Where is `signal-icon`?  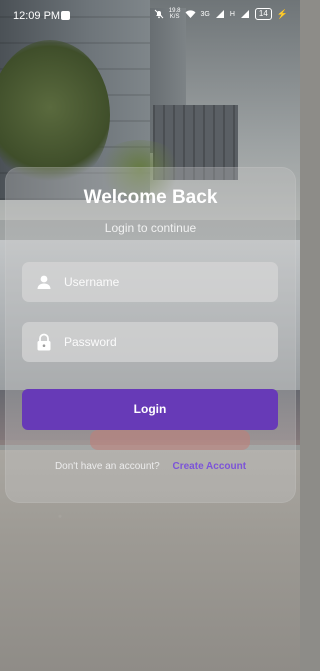
signal-icon is located at coordinates (220, 14).